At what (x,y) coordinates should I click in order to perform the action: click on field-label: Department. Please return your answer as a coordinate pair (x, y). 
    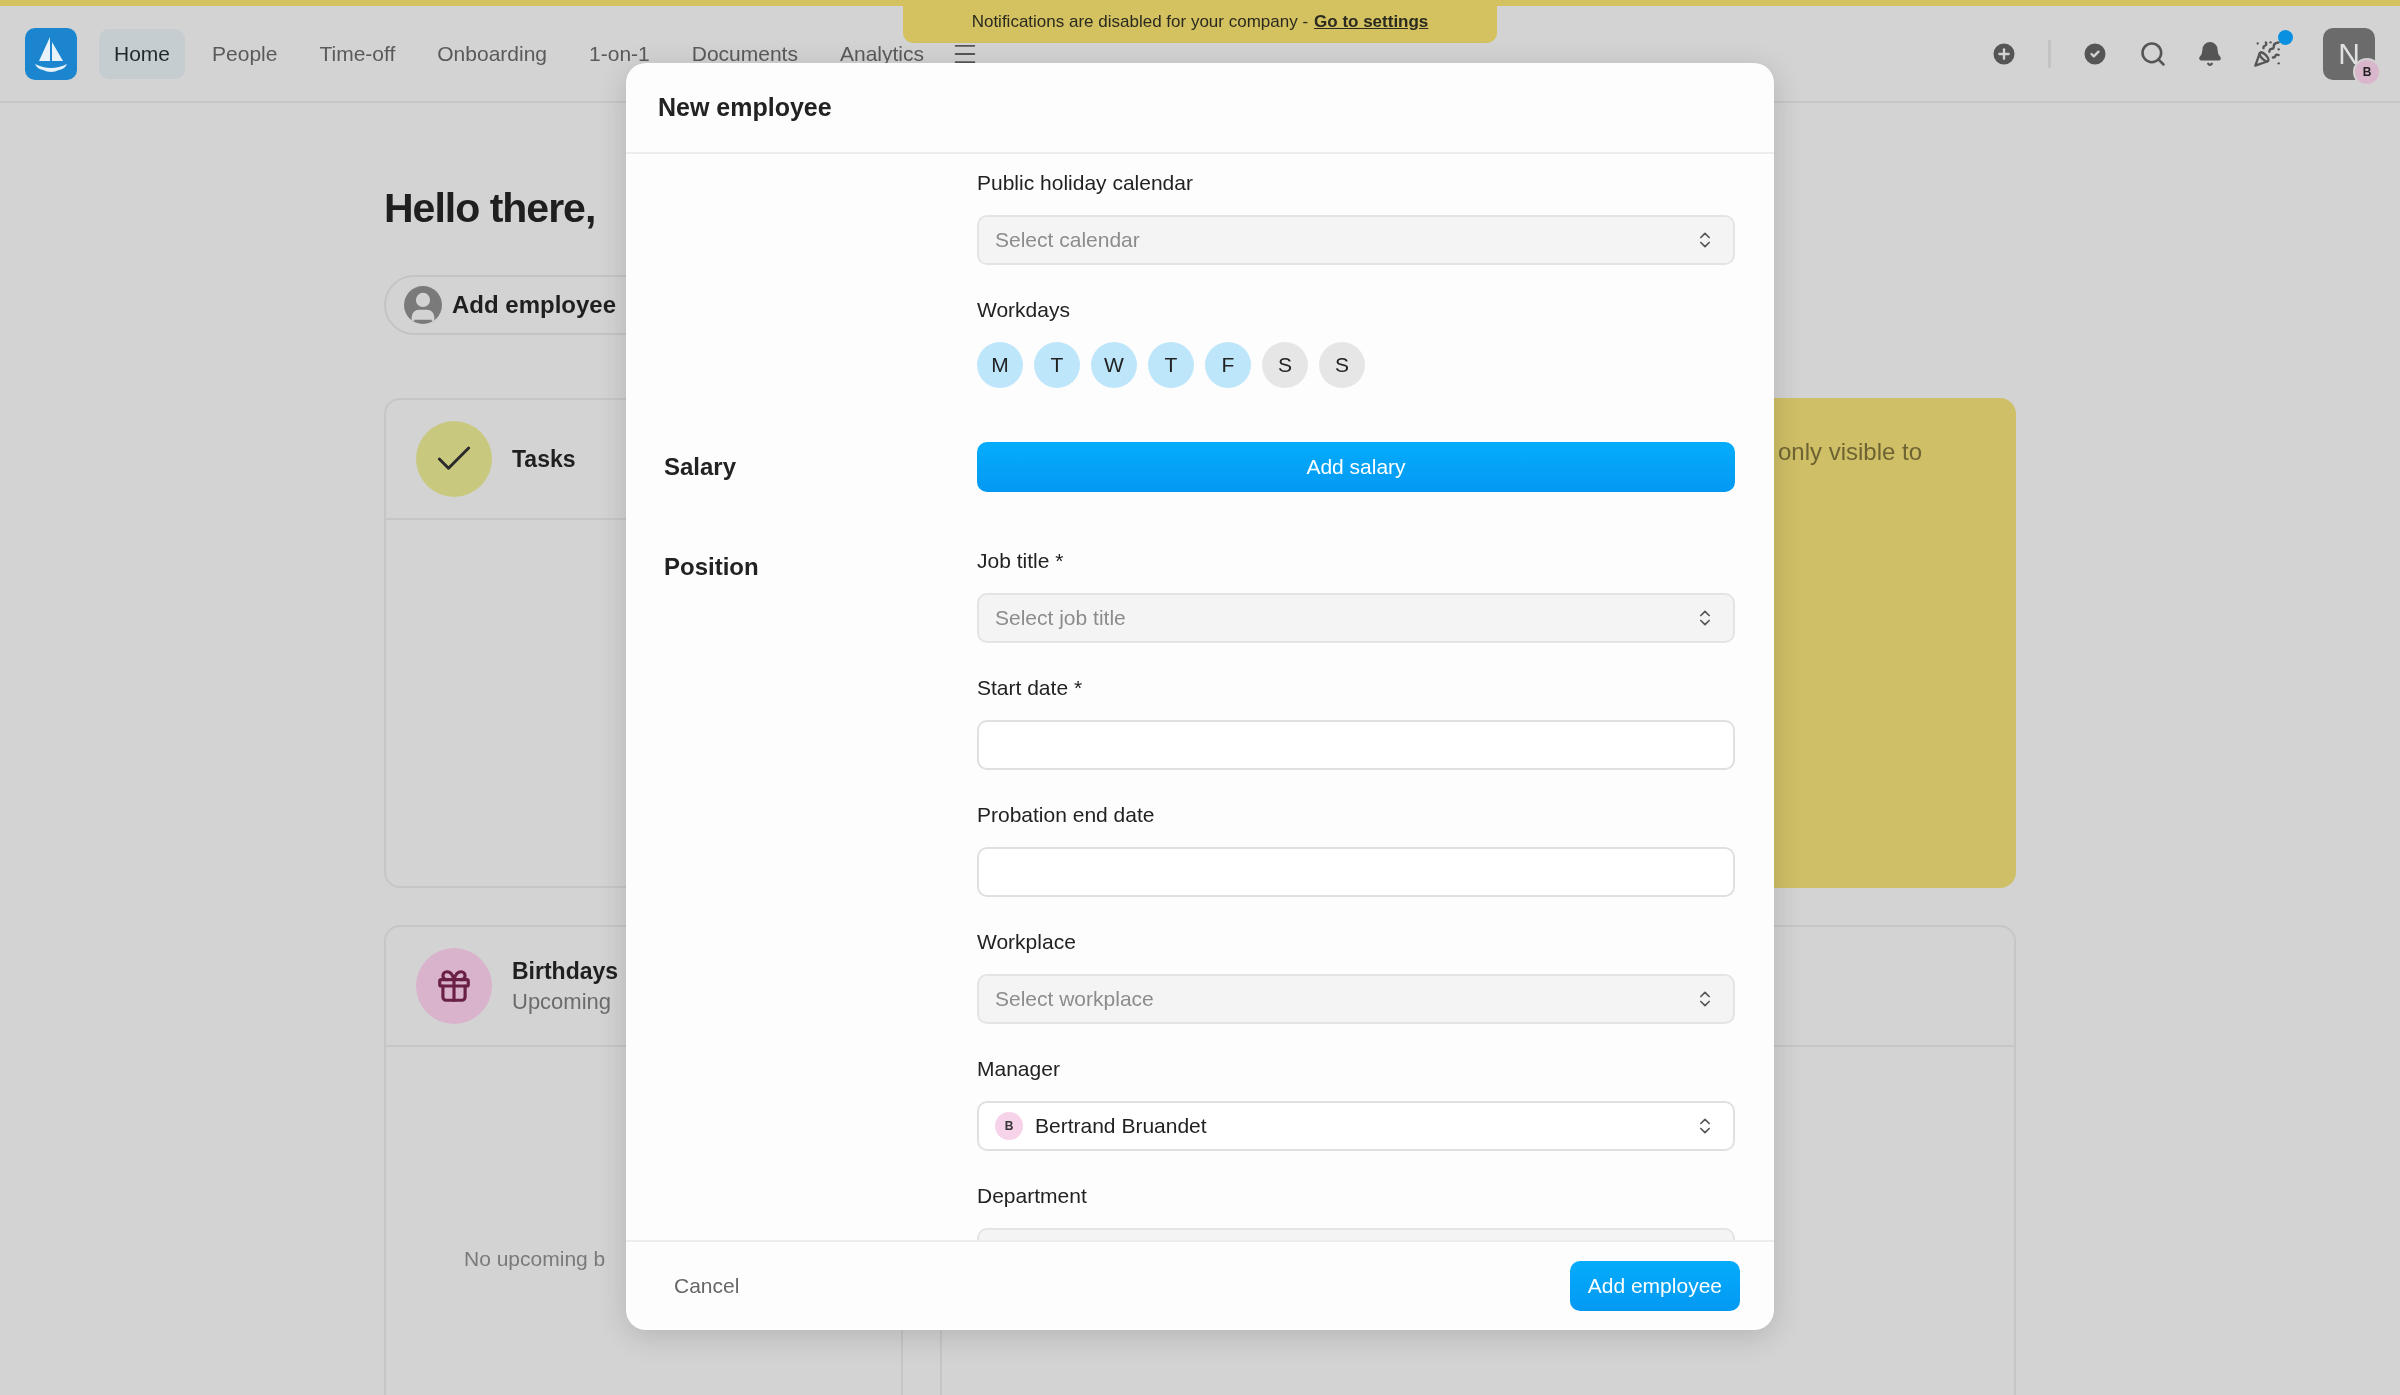
    Looking at the image, I should click on (1032, 1196).